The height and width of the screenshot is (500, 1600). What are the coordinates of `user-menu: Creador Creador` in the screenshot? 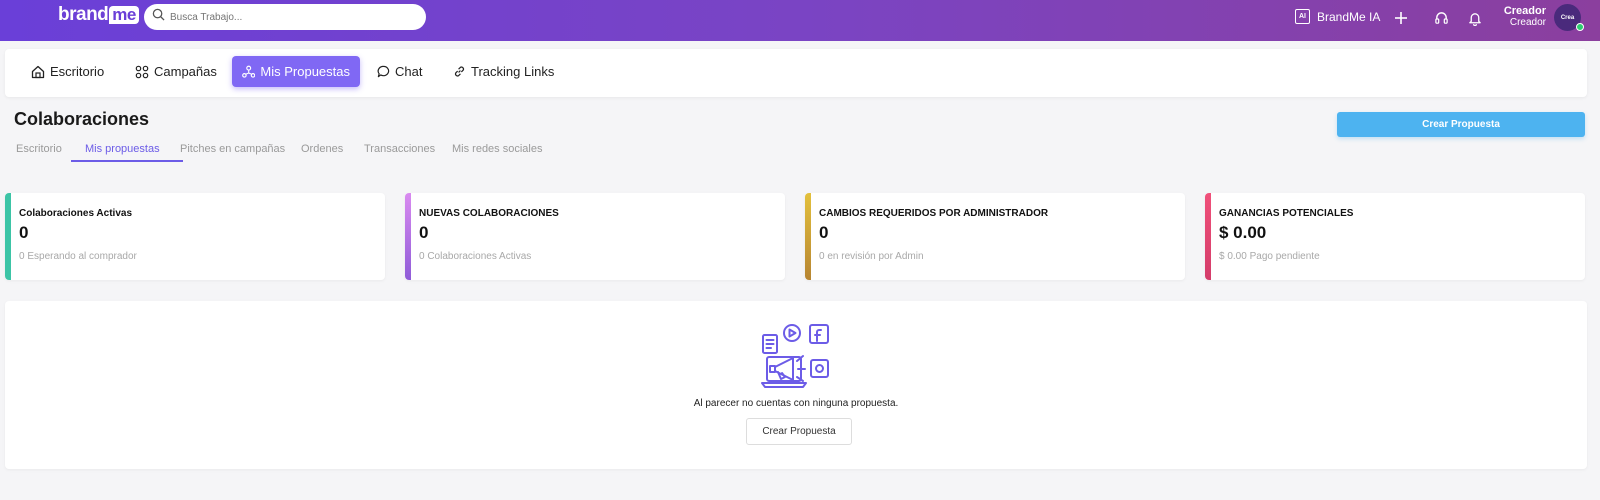 It's located at (1513, 17).